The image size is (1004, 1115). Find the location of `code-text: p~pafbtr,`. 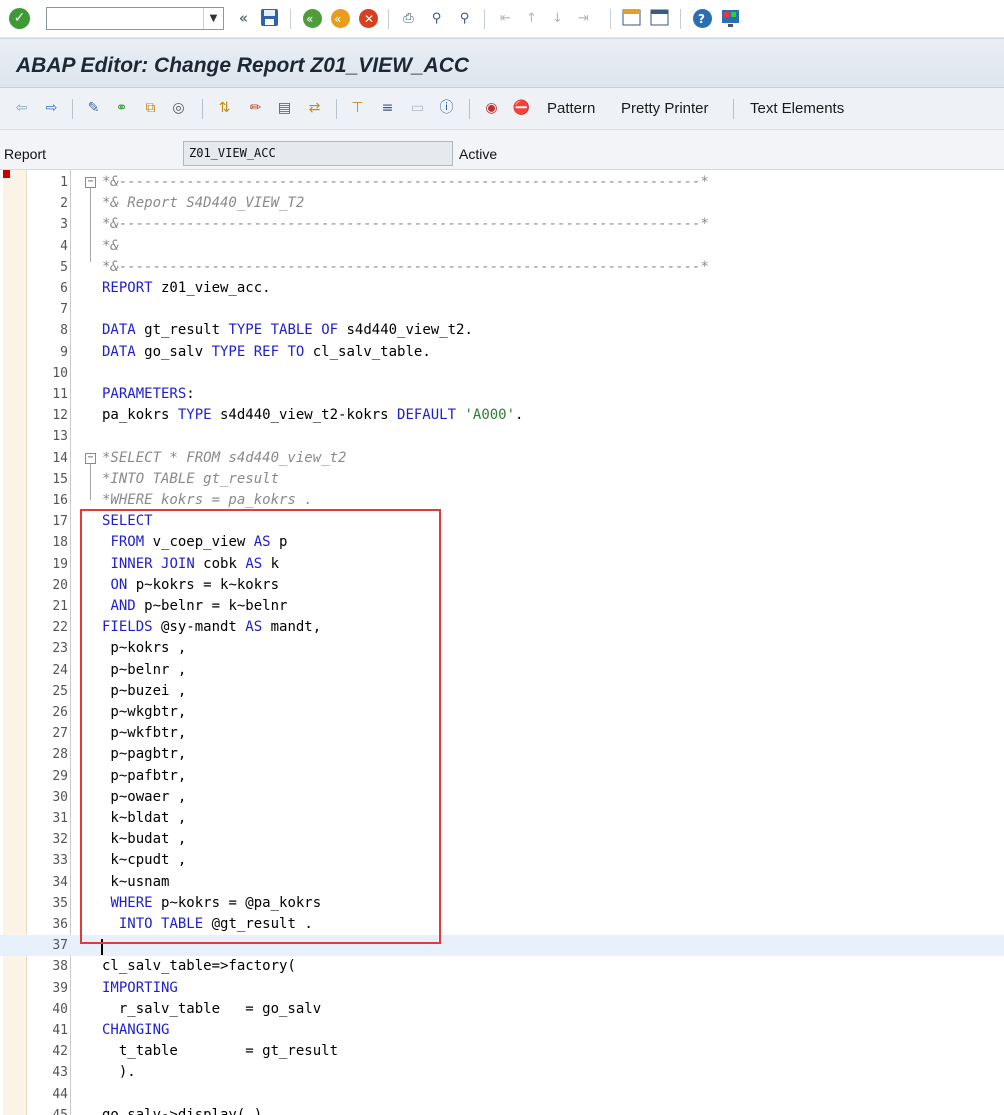

code-text: p~pafbtr, is located at coordinates (144, 775).